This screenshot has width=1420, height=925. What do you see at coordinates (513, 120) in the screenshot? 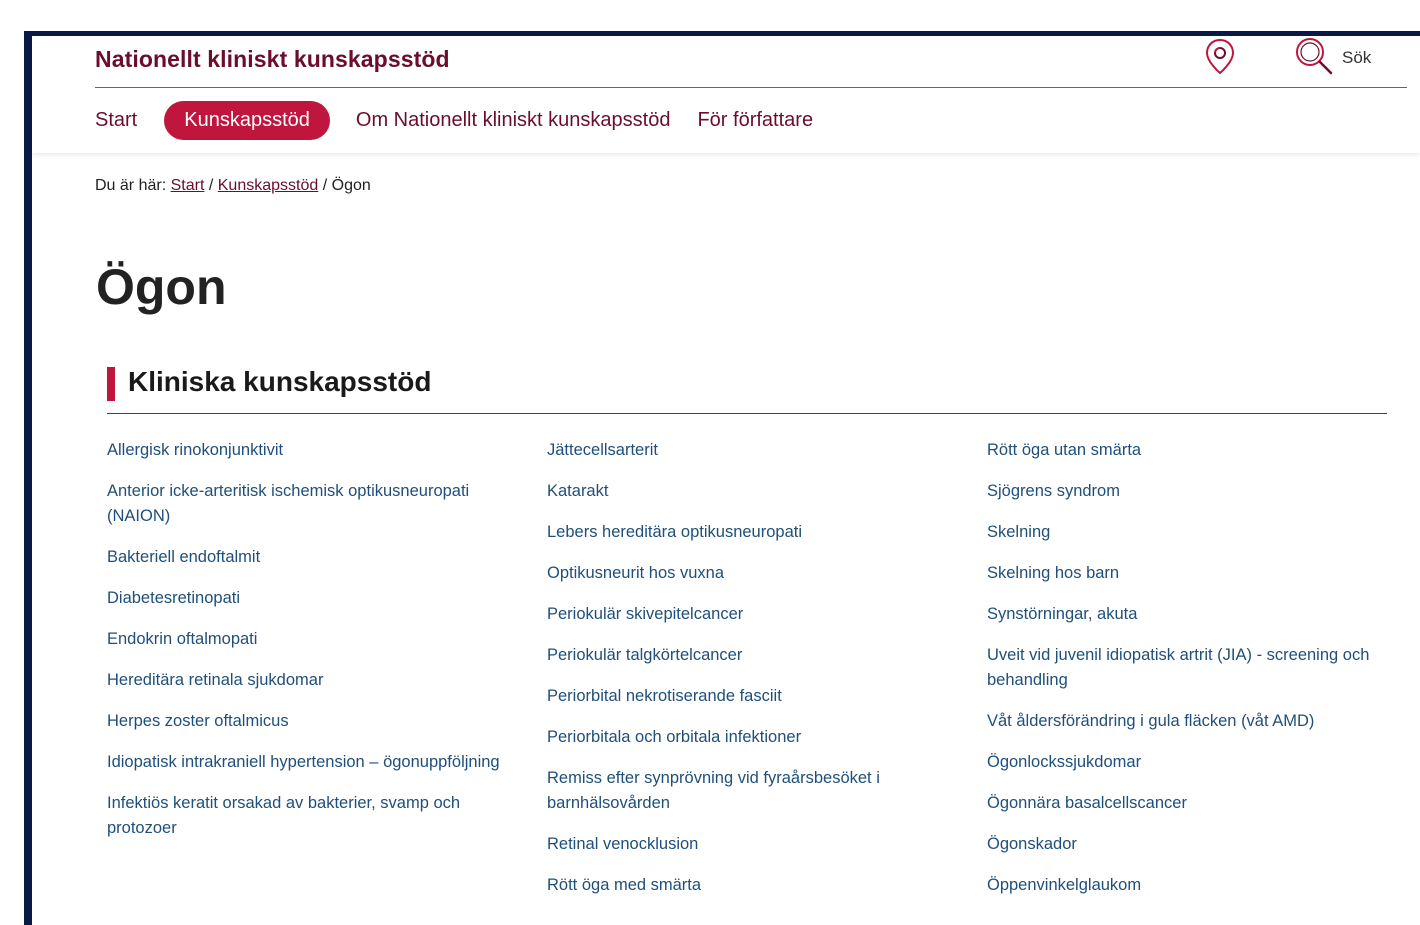
I see `nav-item-om: Om Nationellt kliniskt kunskapsstöd` at bounding box center [513, 120].